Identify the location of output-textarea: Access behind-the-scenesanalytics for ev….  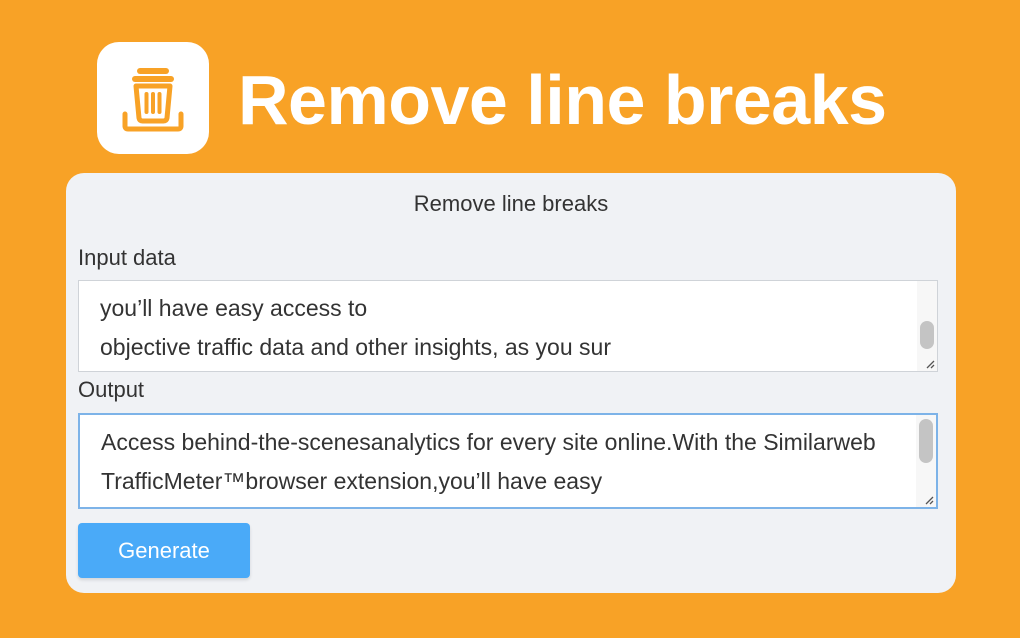
(508, 461).